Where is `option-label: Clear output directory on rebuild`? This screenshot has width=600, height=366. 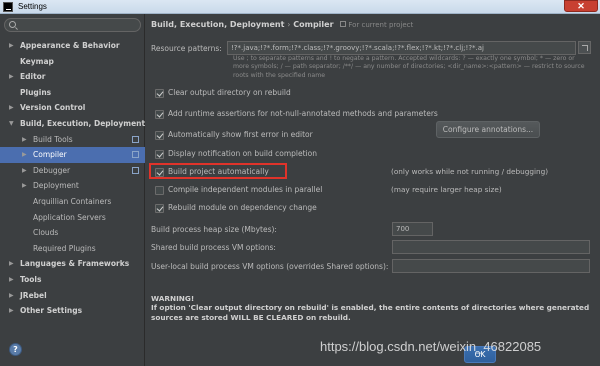 option-label: Clear output directory on rebuild is located at coordinates (229, 92).